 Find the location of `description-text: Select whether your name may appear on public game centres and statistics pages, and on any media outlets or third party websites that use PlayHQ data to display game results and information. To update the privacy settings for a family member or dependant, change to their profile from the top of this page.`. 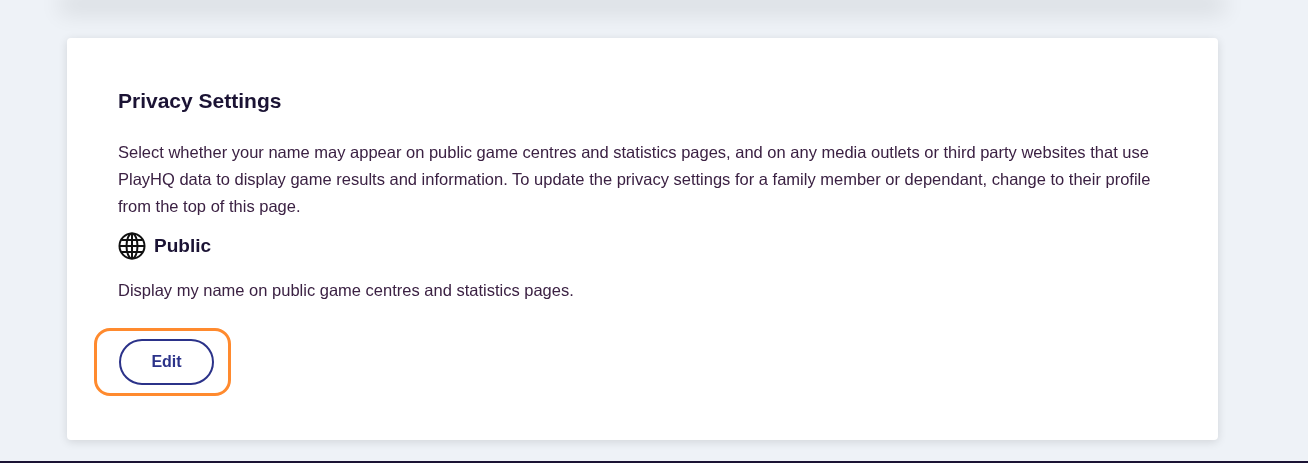

description-text: Select whether your name may appear on public game centres and statistics pages, and on any media outlets or third party websites that use PlayHQ data to display game results and information. To update the privacy settings for a family member or dependant, change to their profile from the top of this page. is located at coordinates (635, 180).